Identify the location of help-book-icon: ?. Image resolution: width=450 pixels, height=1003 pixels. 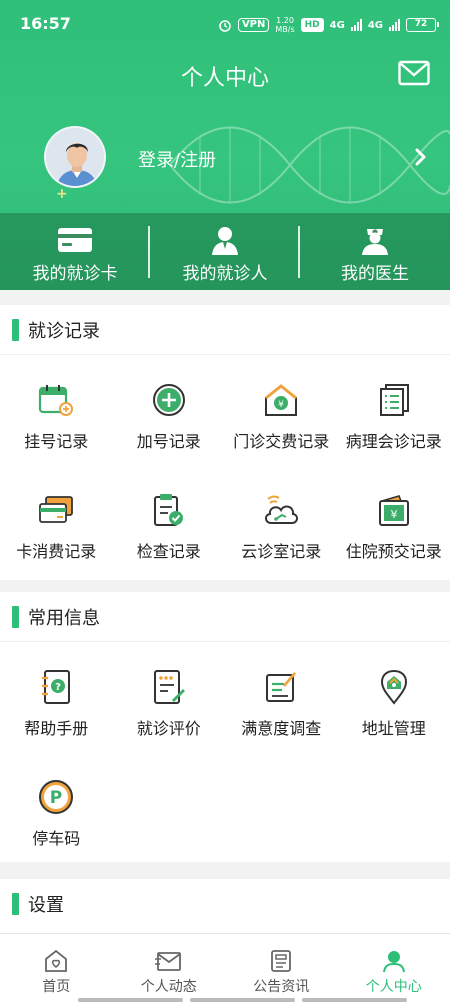
(56, 687).